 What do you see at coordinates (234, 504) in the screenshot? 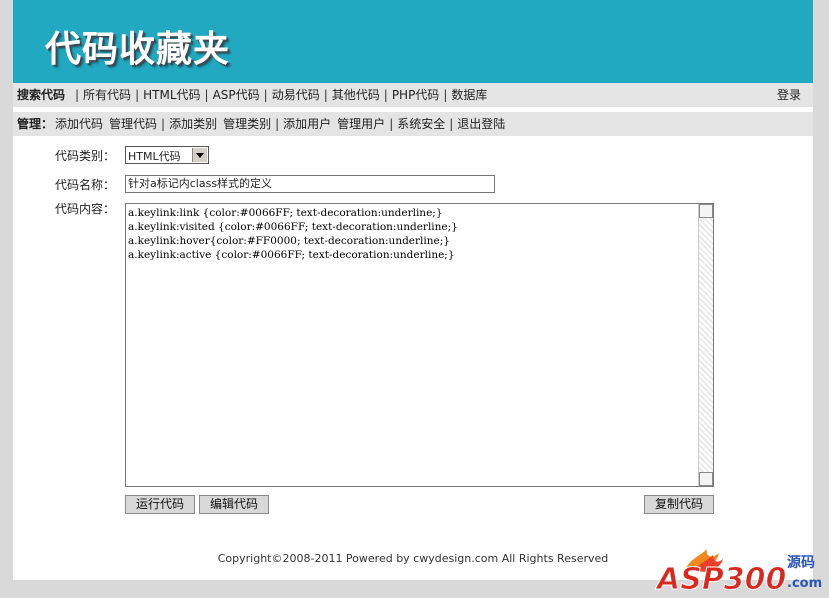
I see `edit-code-button: 编辑代码` at bounding box center [234, 504].